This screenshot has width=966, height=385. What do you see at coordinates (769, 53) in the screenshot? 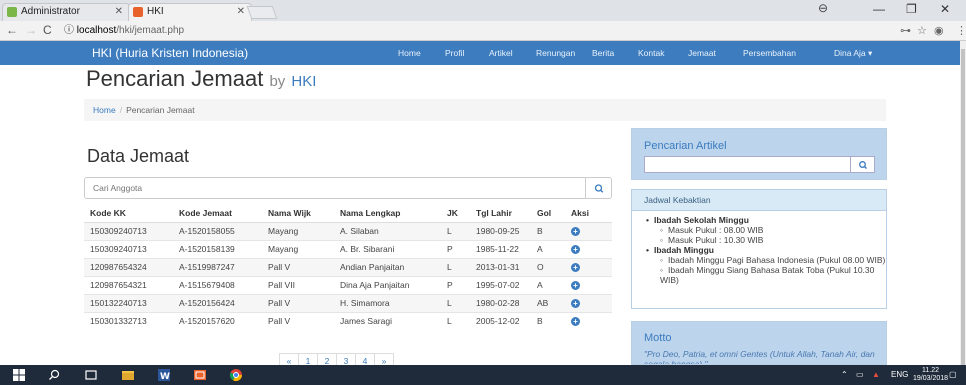
I see `nav-persembahan: Persembahan` at bounding box center [769, 53].